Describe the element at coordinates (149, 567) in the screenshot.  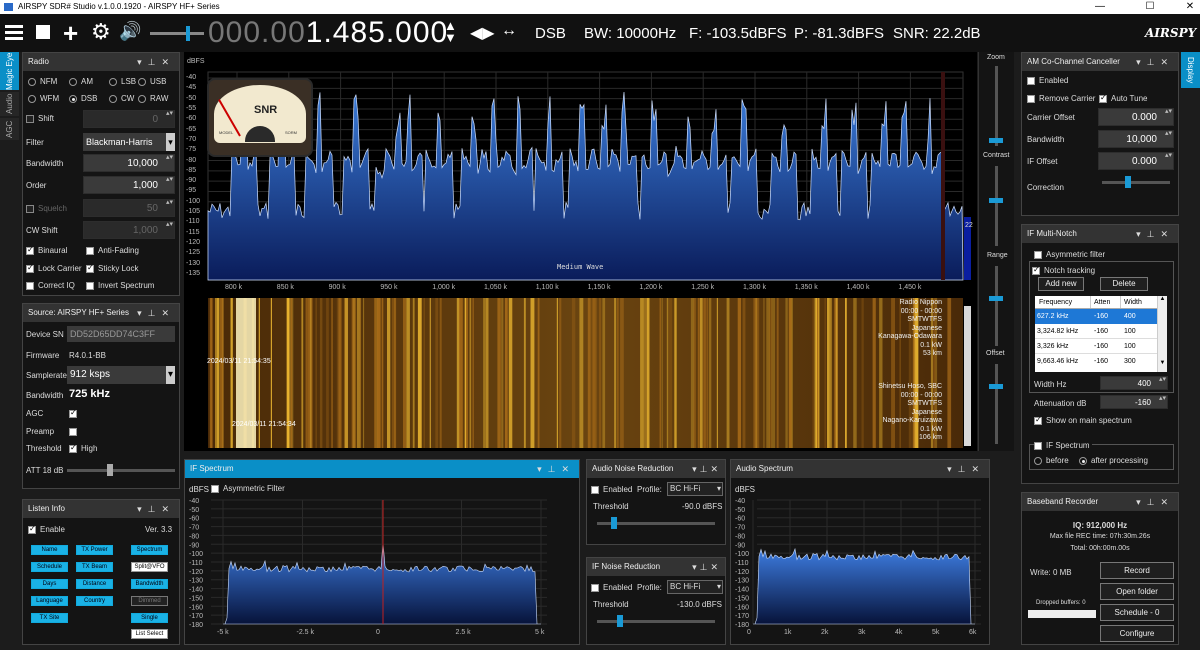
I see `listen-button: Split@VFO` at that location.